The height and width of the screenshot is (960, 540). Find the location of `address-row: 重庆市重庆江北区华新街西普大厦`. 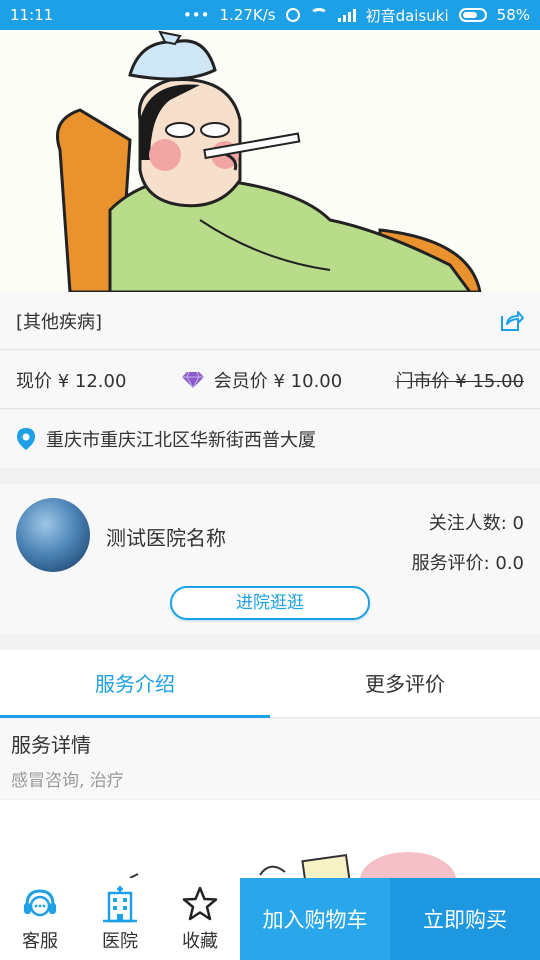

address-row: 重庆市重庆江北区华新街西普大厦 is located at coordinates (270, 439).